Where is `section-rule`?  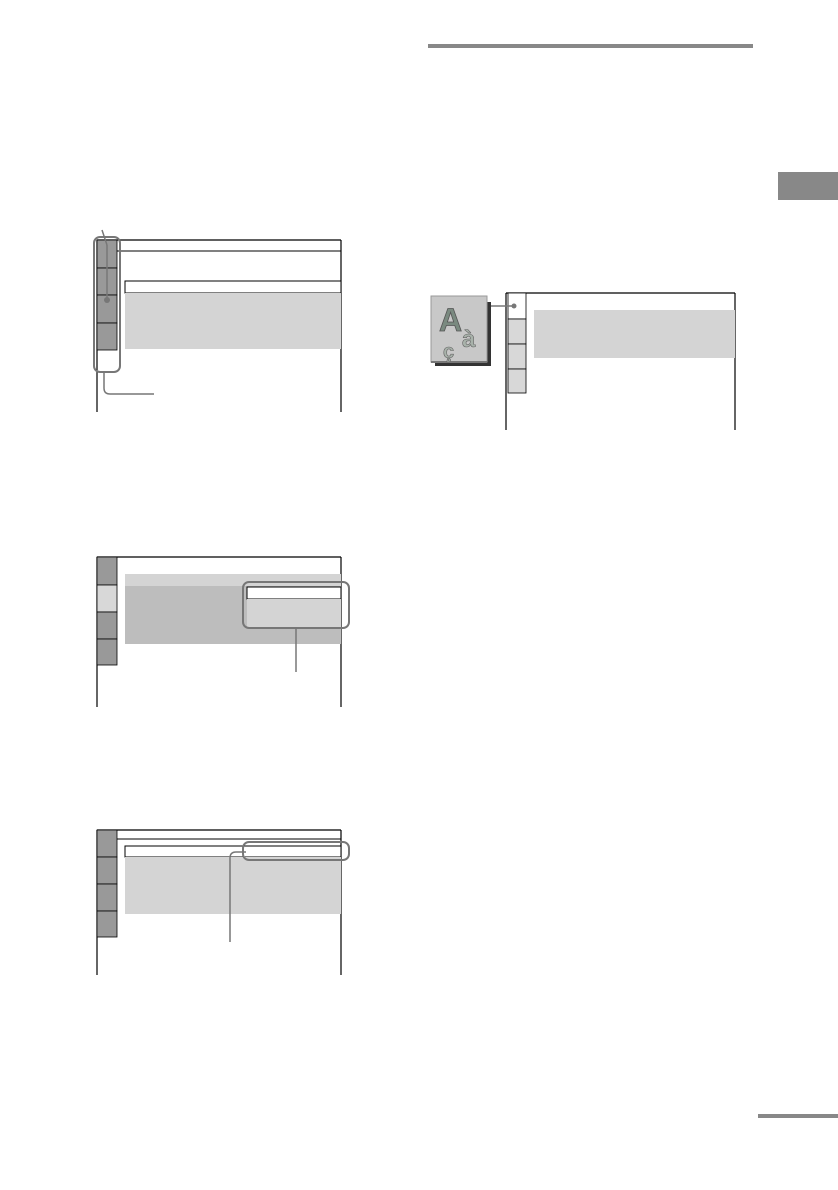 section-rule is located at coordinates (590, 46).